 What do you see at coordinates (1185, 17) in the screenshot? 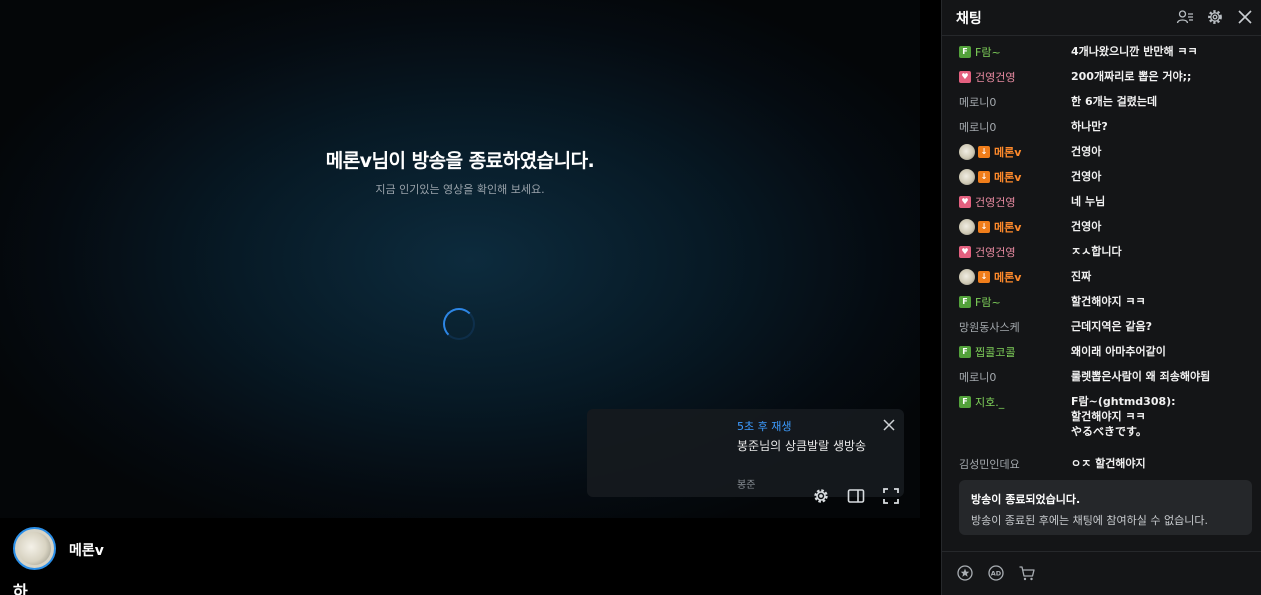
I see `user-list-icon` at bounding box center [1185, 17].